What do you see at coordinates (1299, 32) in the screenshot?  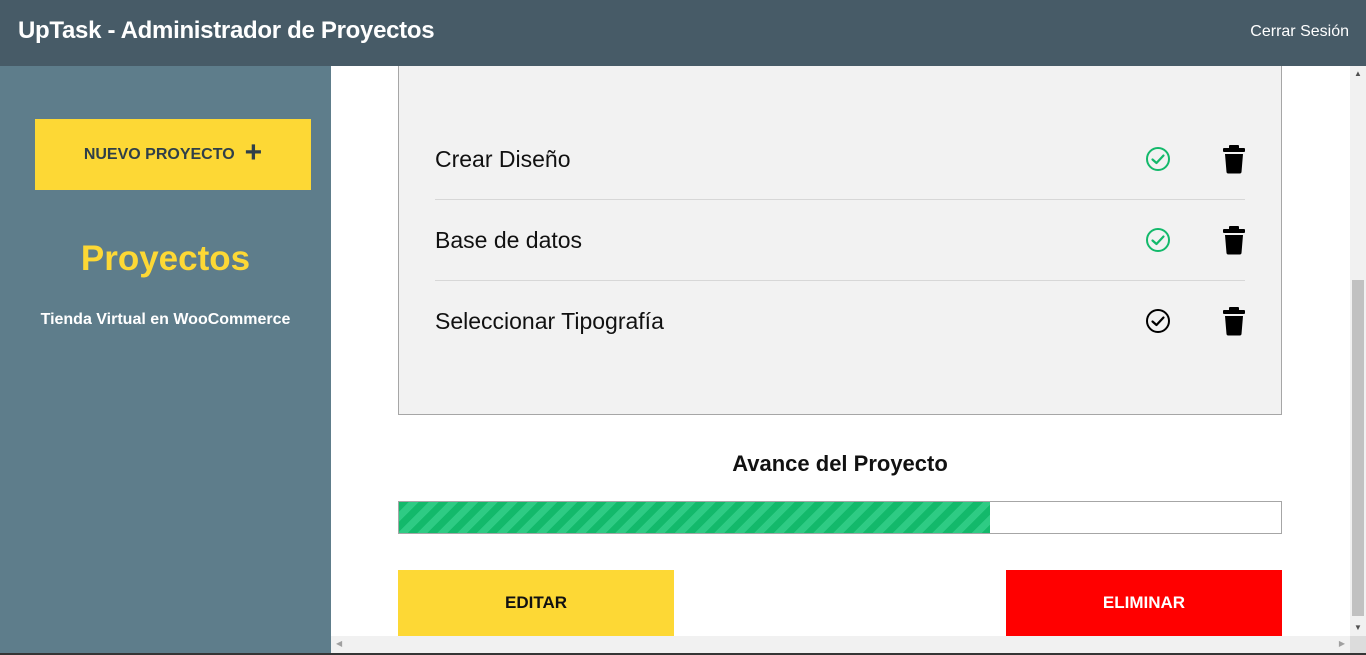 I see `logout-link: Cerrar Sesión` at bounding box center [1299, 32].